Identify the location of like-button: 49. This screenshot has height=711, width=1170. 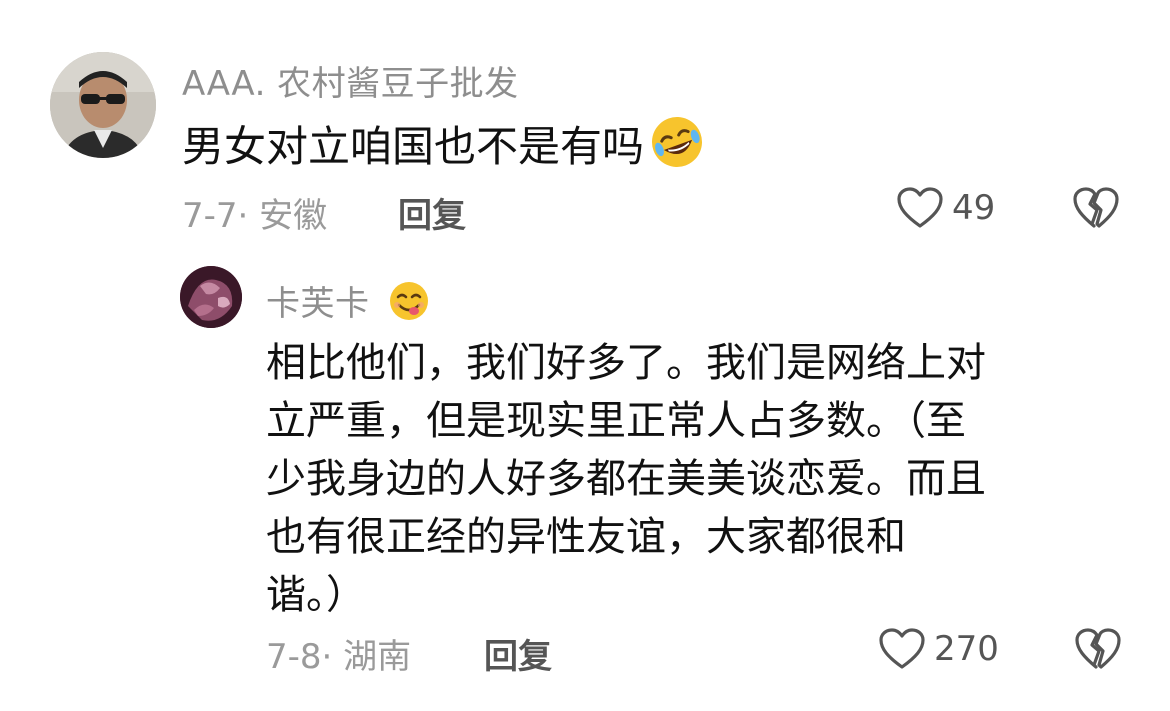
(945, 208).